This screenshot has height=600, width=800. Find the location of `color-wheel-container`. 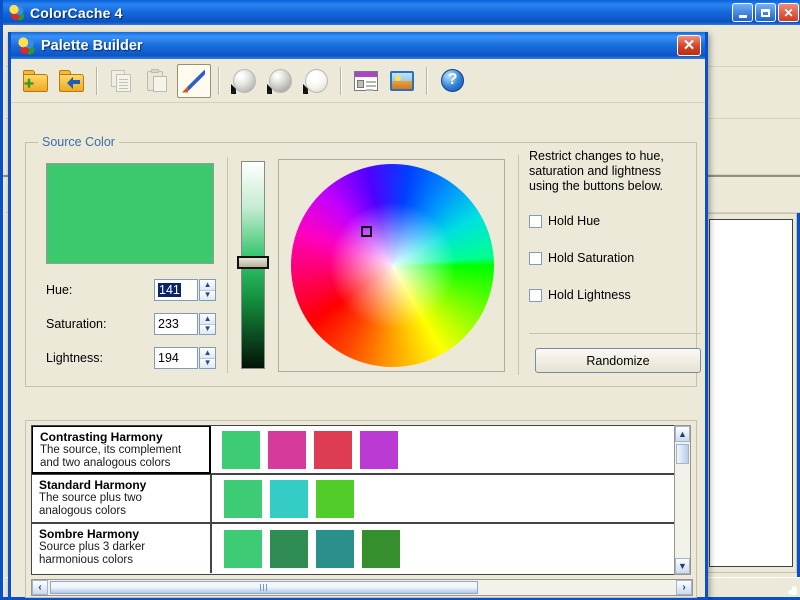

color-wheel-container is located at coordinates (391, 265).